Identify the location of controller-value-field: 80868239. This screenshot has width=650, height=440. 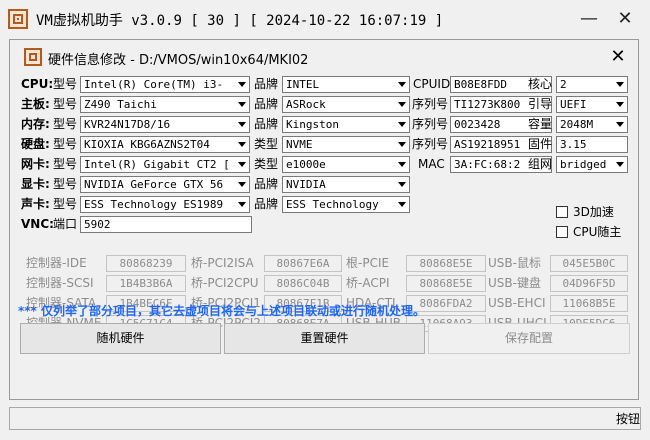
(146, 263).